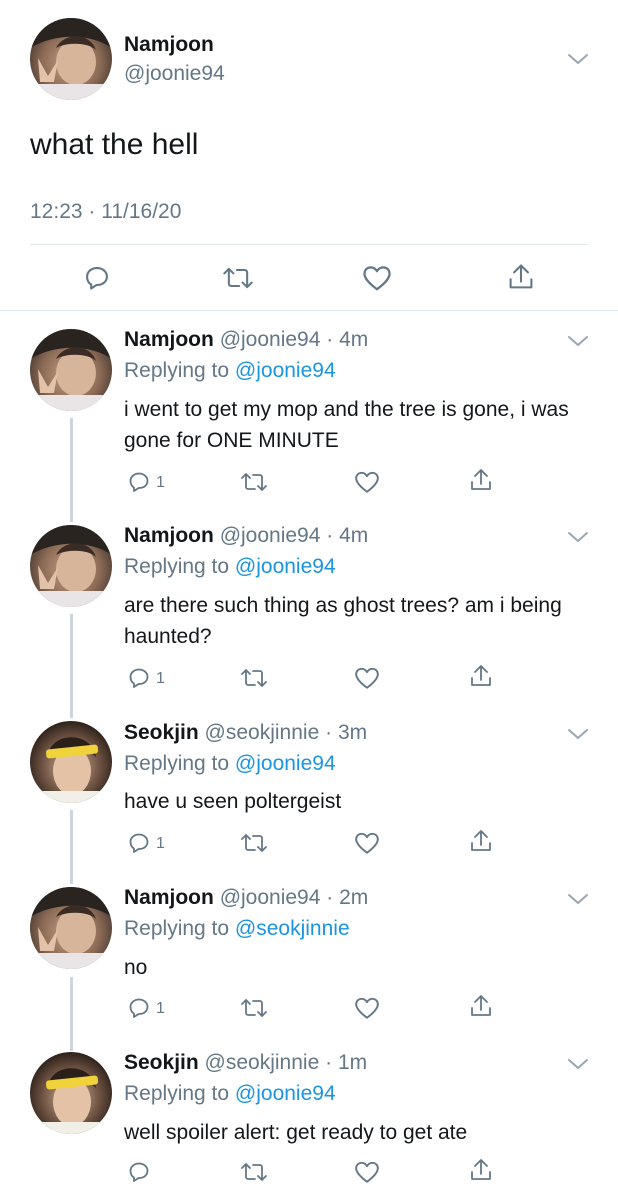 The height and width of the screenshot is (1200, 618). Describe the element at coordinates (233, 801) in the screenshot. I see `reply-text: have u seen poltergeist` at that location.